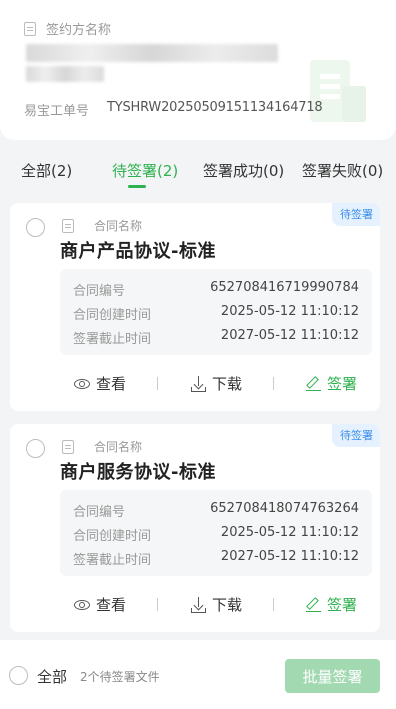 The width and height of the screenshot is (396, 709). Describe the element at coordinates (145, 170) in the screenshot. I see `tab-pending: 待签署(2)` at that location.